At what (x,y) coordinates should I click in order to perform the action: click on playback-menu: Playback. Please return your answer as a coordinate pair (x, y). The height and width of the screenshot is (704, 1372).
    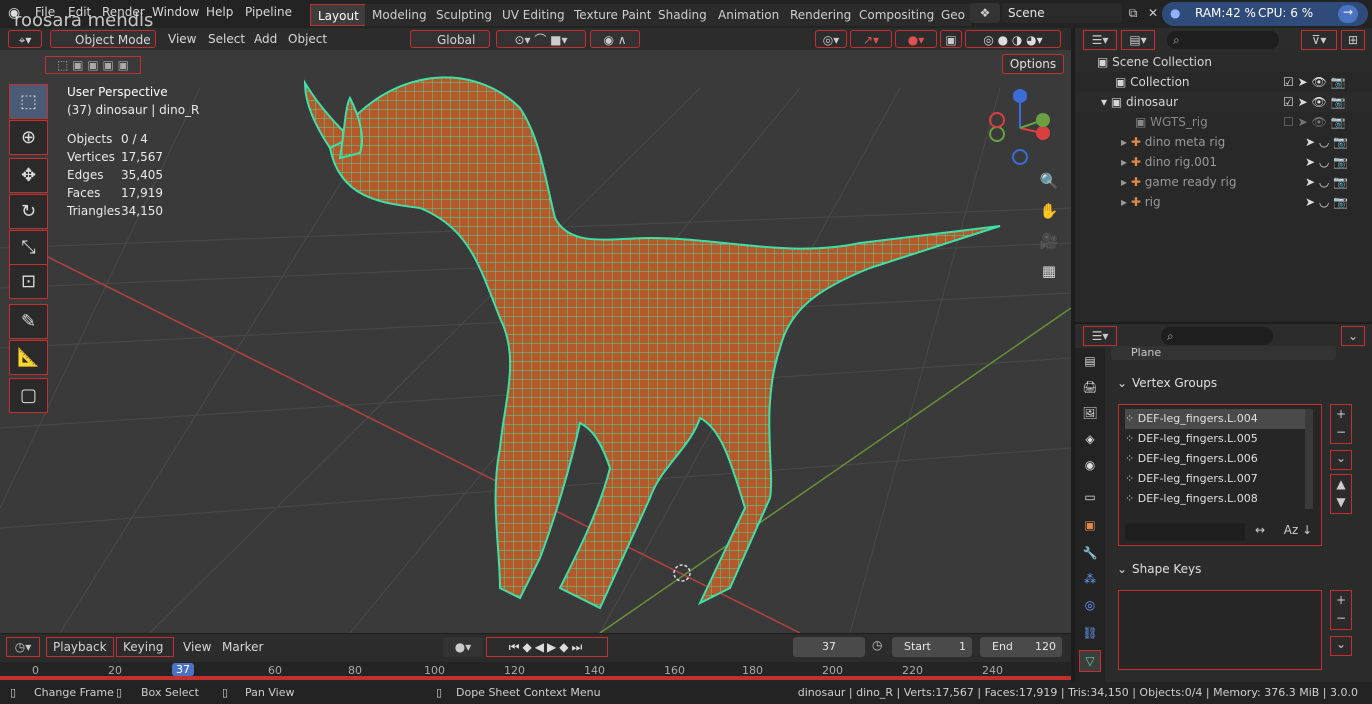
    Looking at the image, I should click on (80, 647).